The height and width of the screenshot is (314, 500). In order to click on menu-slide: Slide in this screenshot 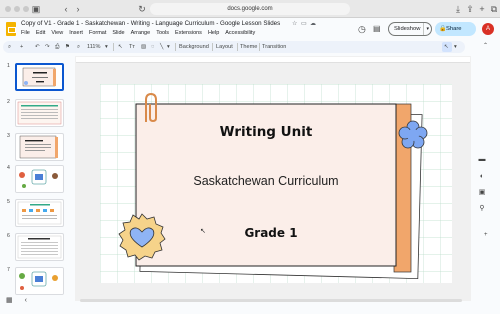, I will do `click(118, 33)`.